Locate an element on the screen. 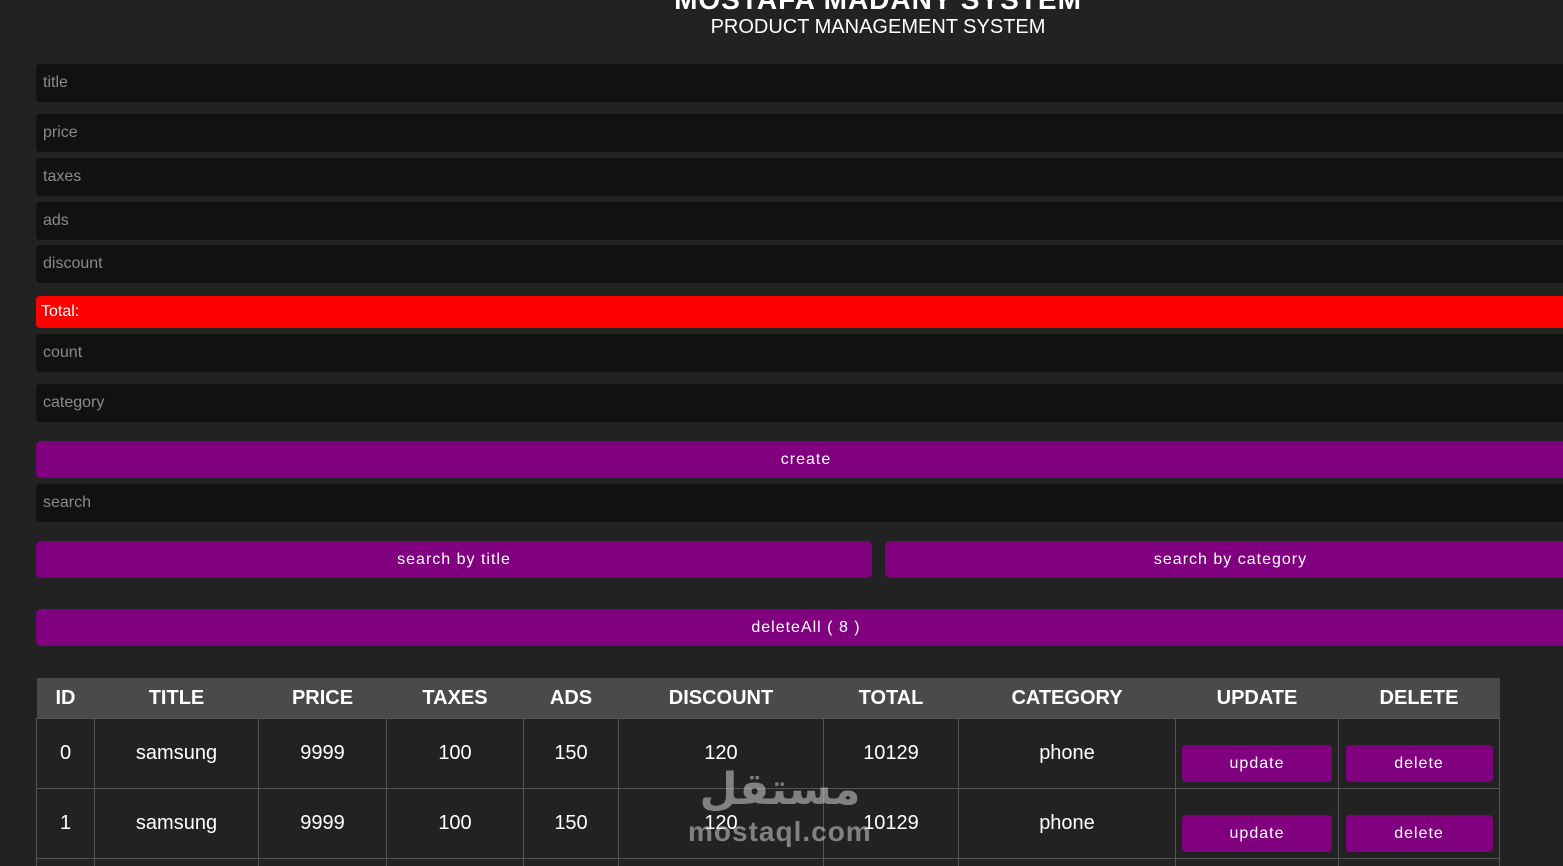  table-row is located at coordinates (768, 862).